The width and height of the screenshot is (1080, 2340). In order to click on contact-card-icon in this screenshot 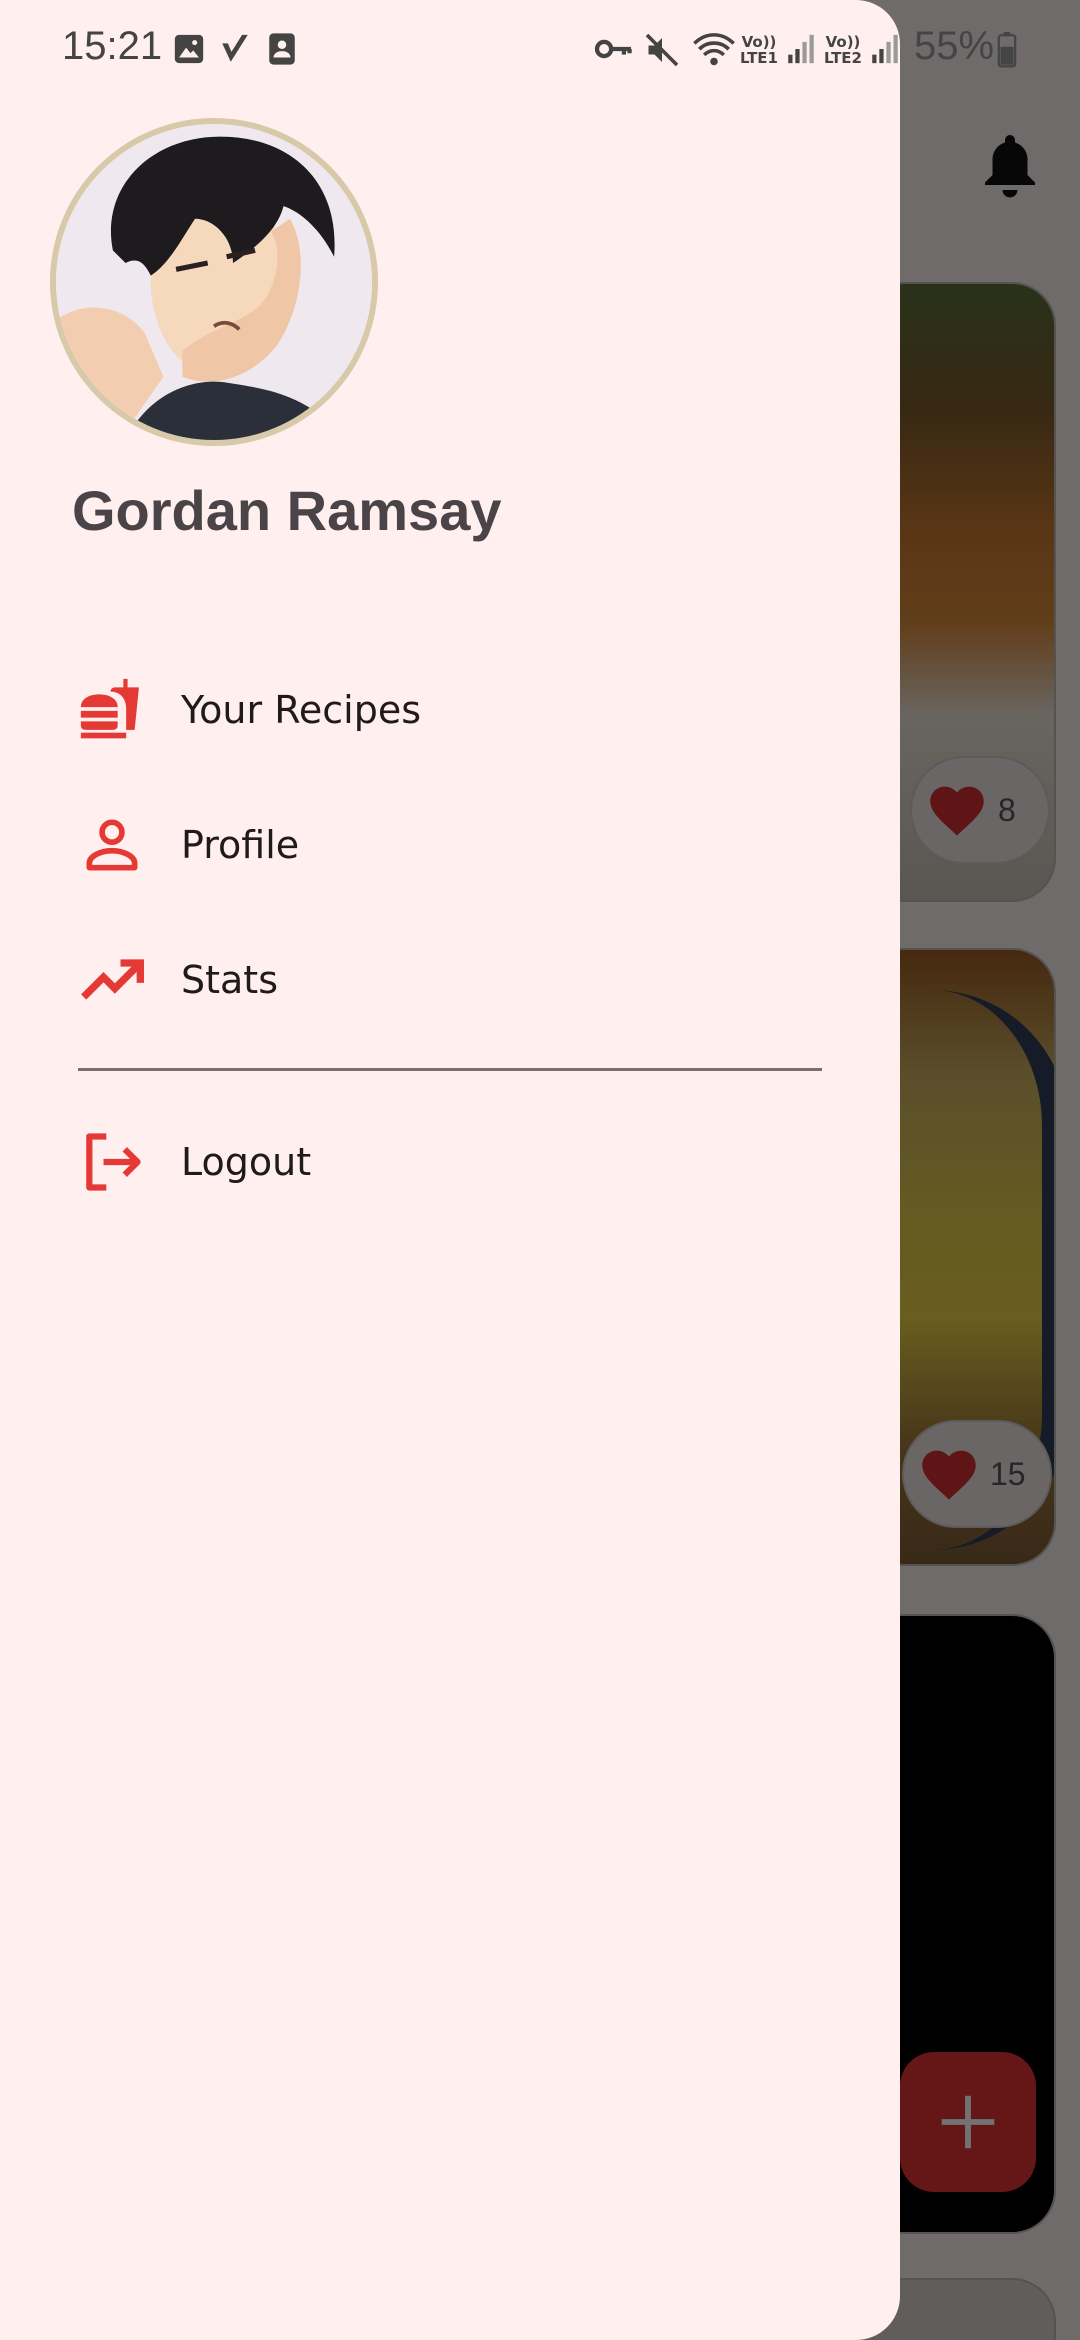, I will do `click(282, 51)`.